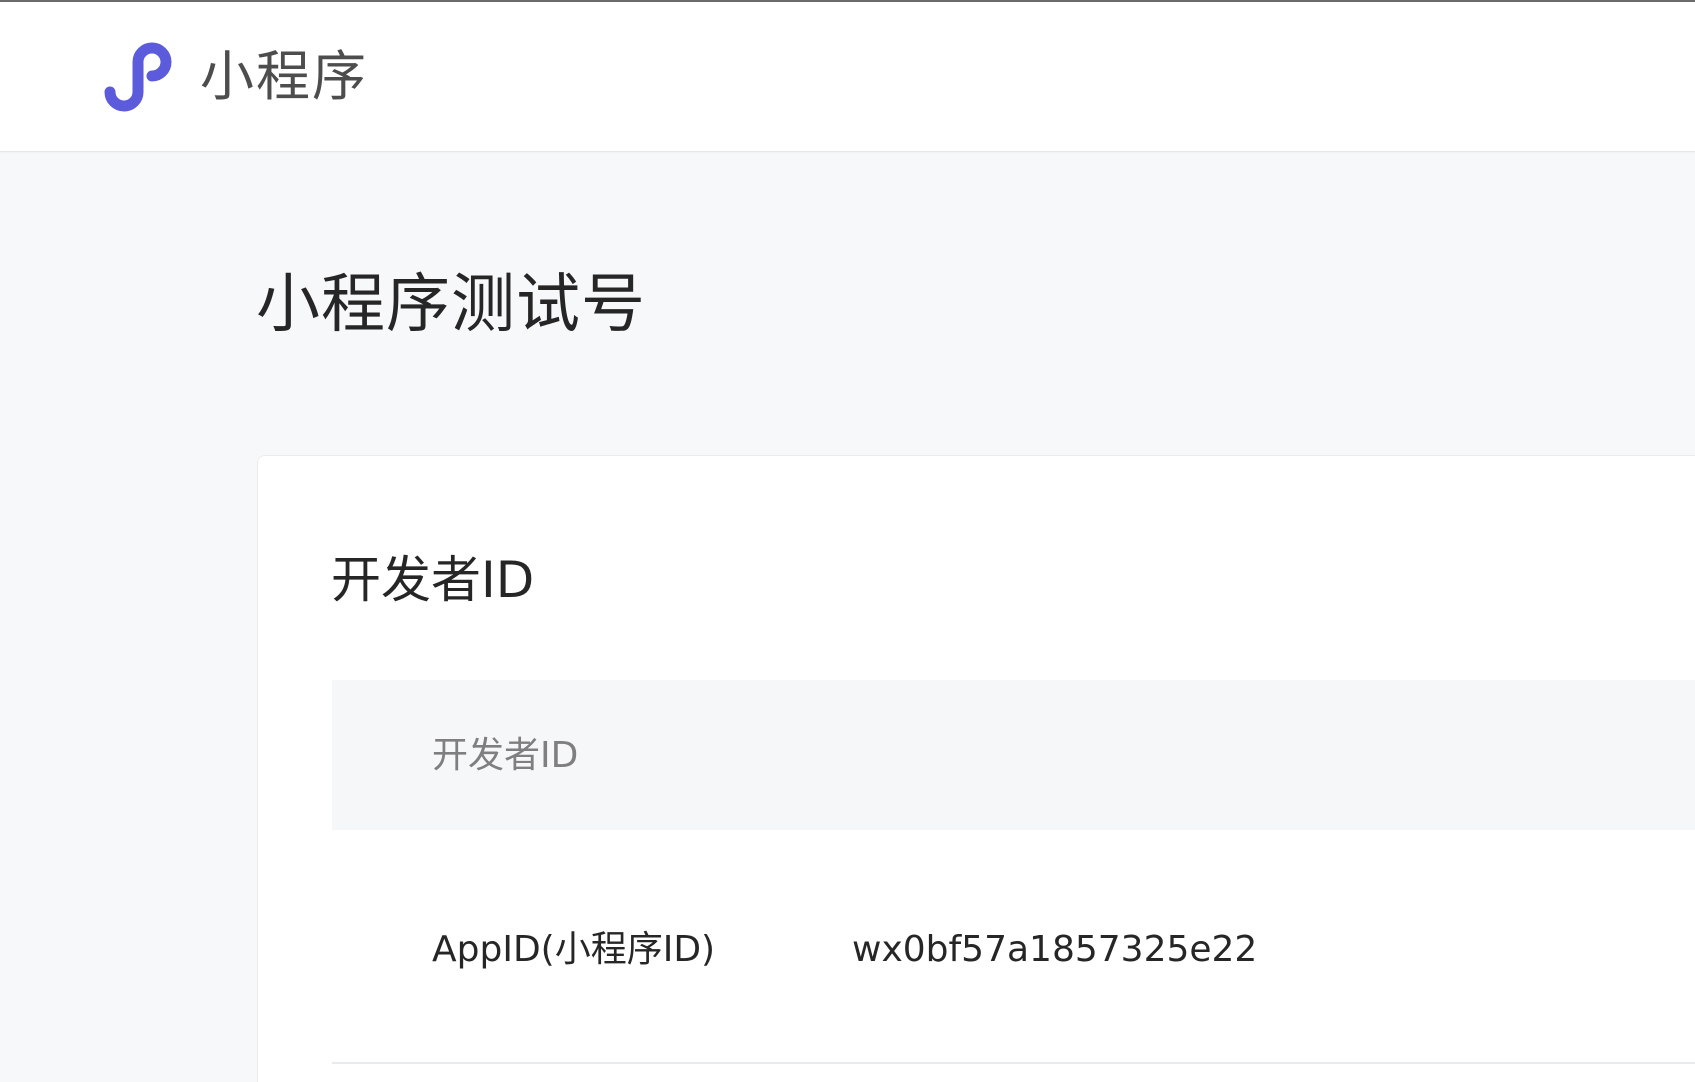 The width and height of the screenshot is (1695, 1082). What do you see at coordinates (505, 755) in the screenshot?
I see `column-header-developer-id: 开发者ID` at bounding box center [505, 755].